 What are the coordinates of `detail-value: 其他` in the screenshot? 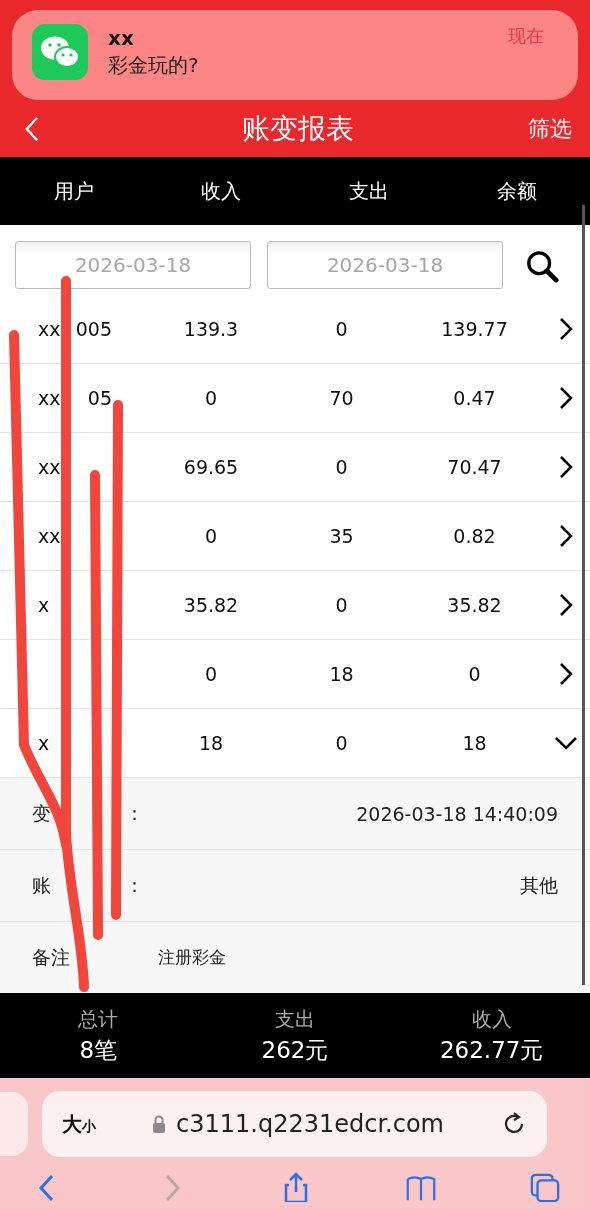 It's located at (539, 885).